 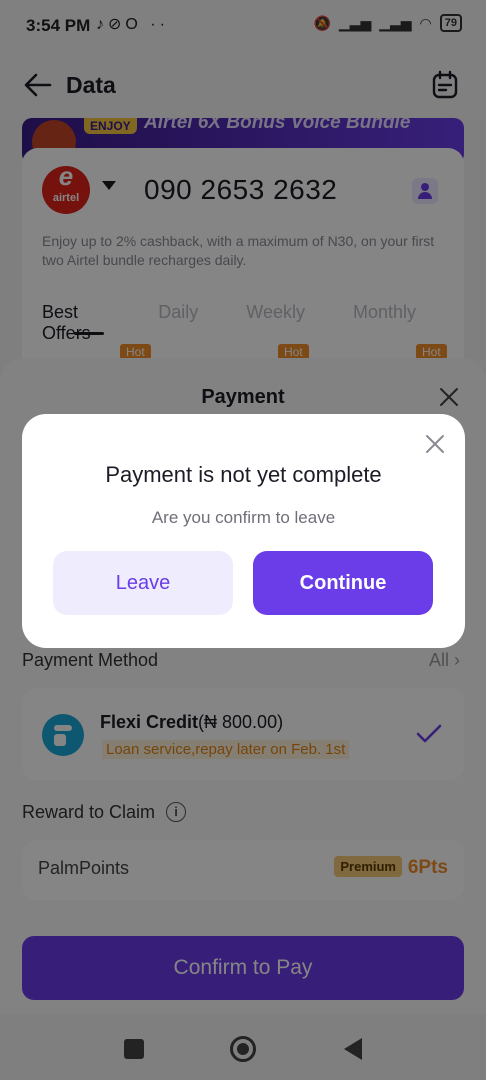 What do you see at coordinates (343, 583) in the screenshot?
I see `continue-button: Continue` at bounding box center [343, 583].